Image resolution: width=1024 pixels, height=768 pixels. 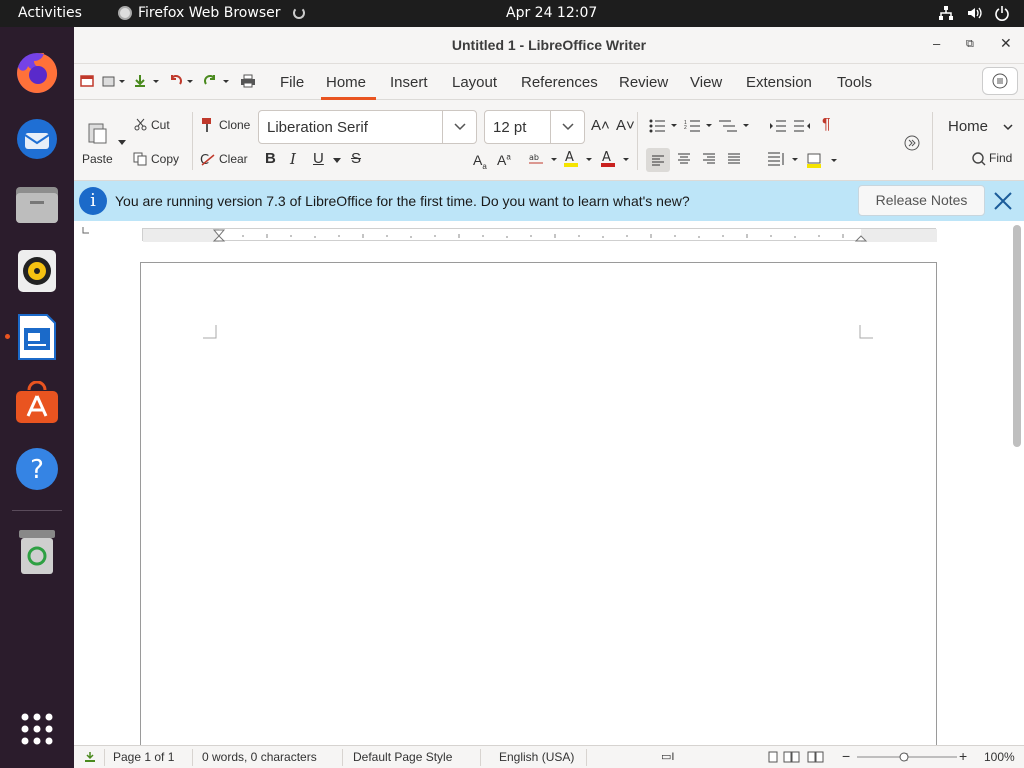 I want to click on subscript-button: Aa, so click(x=480, y=161).